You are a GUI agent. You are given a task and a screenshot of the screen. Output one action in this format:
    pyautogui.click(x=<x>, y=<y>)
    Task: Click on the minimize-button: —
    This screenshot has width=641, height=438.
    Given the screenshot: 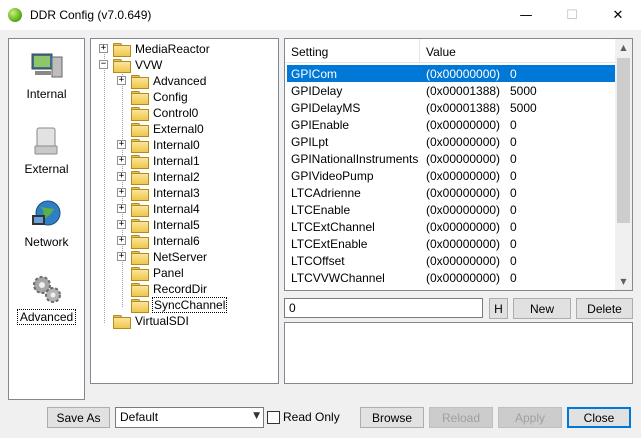 What is the action you would take?
    pyautogui.click(x=526, y=15)
    